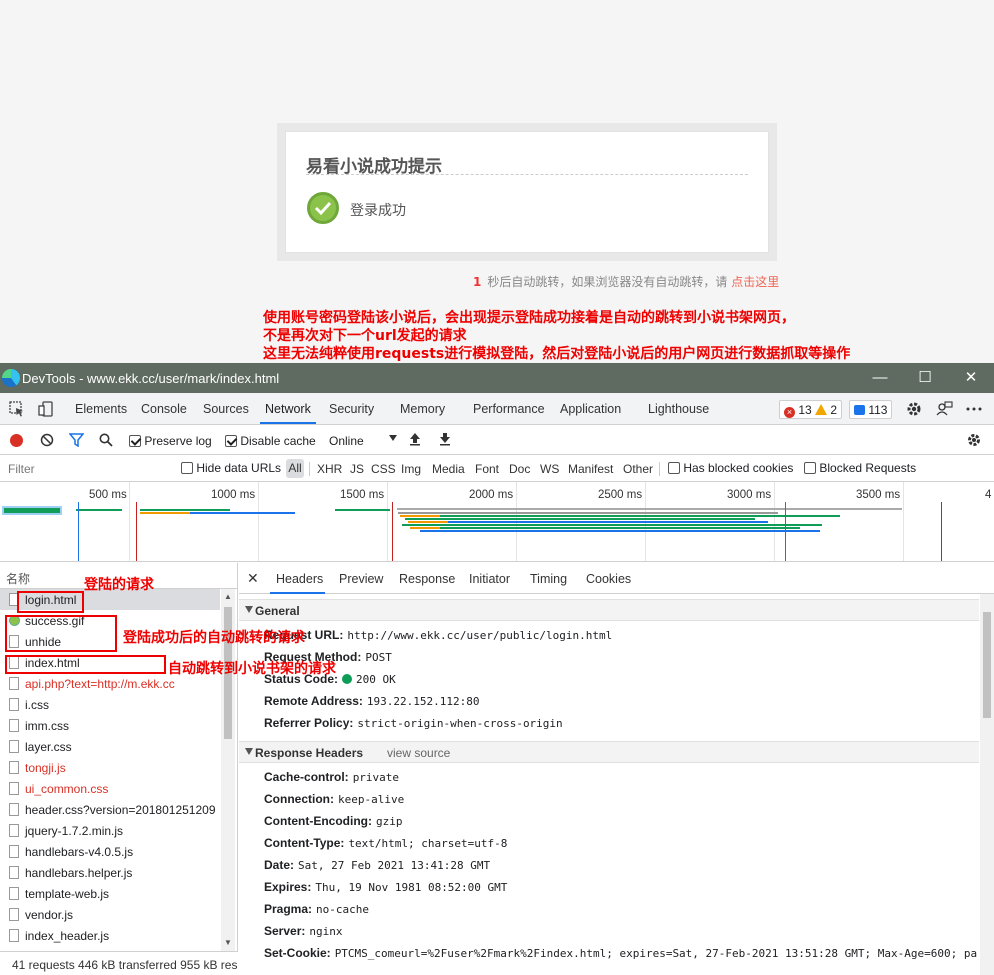 This screenshot has width=994, height=975. What do you see at coordinates (448, 469) in the screenshot?
I see `type-filter-media: Media` at bounding box center [448, 469].